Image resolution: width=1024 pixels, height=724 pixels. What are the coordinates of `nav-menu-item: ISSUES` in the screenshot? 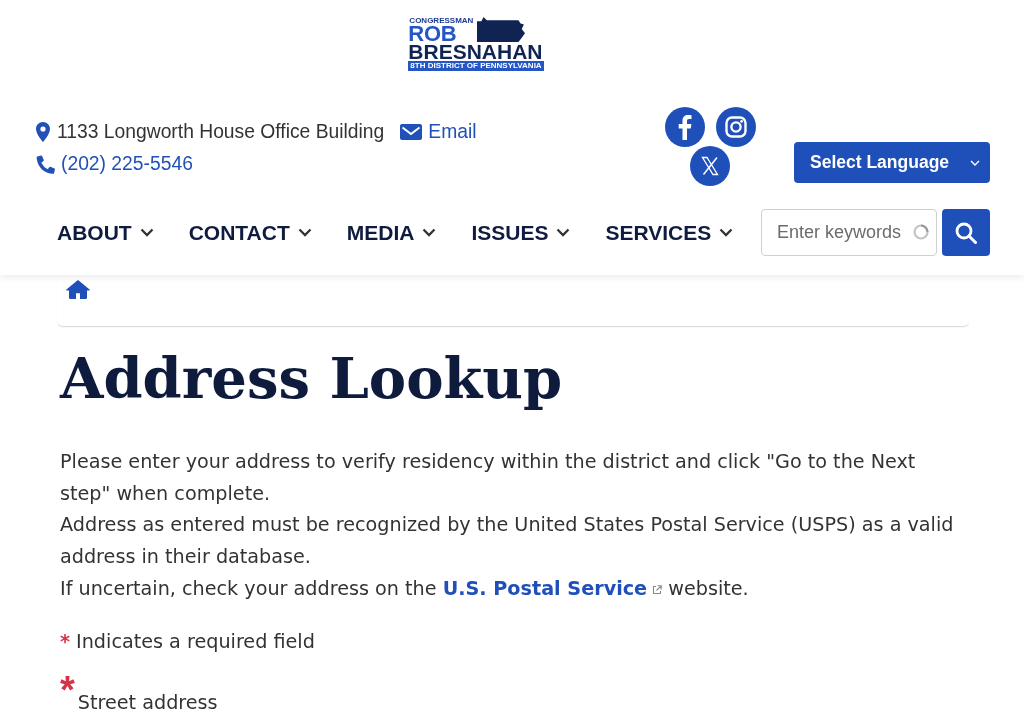 It's located at (521, 232).